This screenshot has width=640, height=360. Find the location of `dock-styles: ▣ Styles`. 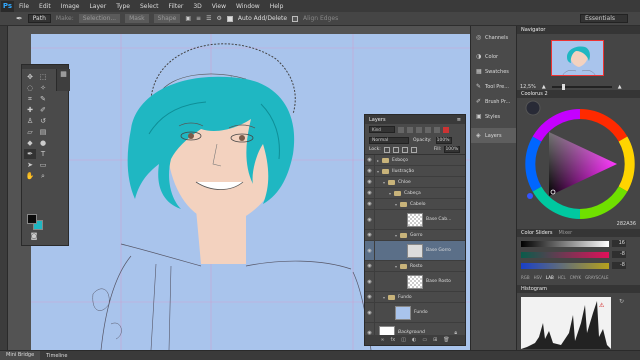

dock-styles: ▣ Styles is located at coordinates (493, 116).